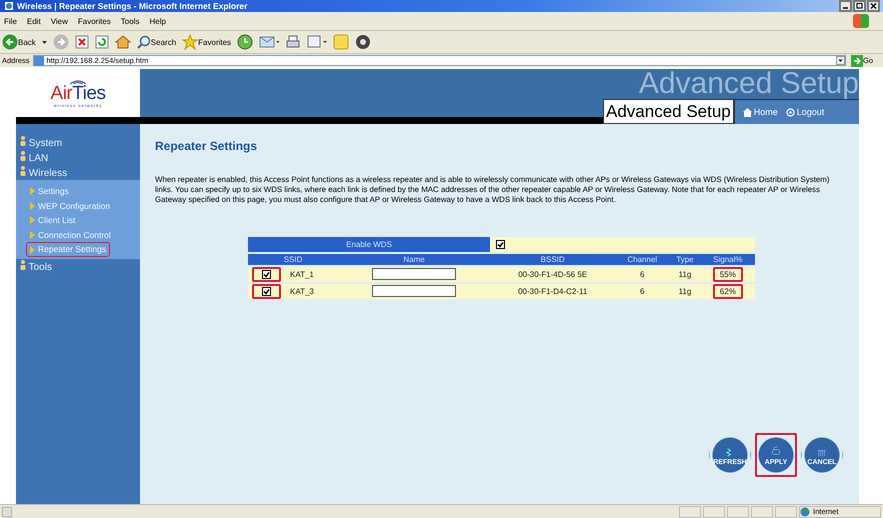 This screenshot has height=518, width=883. I want to click on home-icon, so click(122, 42).